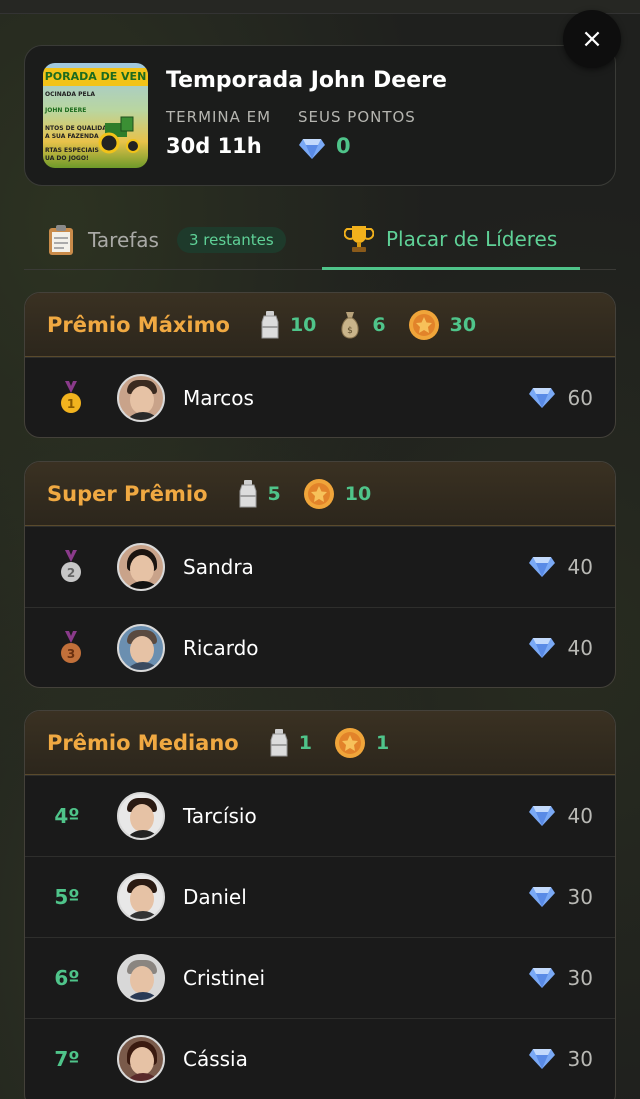 The image size is (640, 1099). What do you see at coordinates (214, 146) in the screenshot?
I see `ends-value: 30d 11h` at bounding box center [214, 146].